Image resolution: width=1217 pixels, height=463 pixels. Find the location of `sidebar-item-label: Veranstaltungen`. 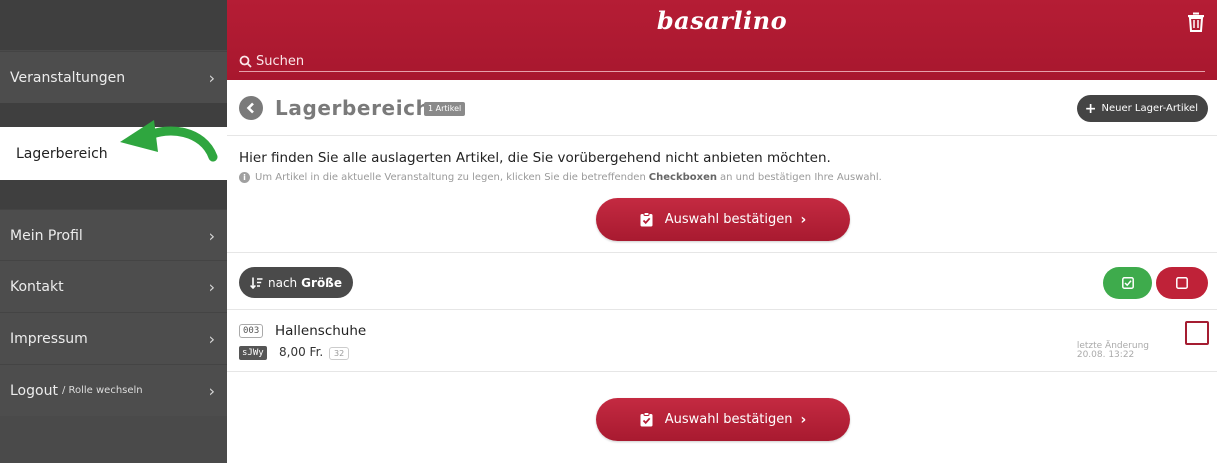

sidebar-item-label: Veranstaltungen is located at coordinates (68, 77).